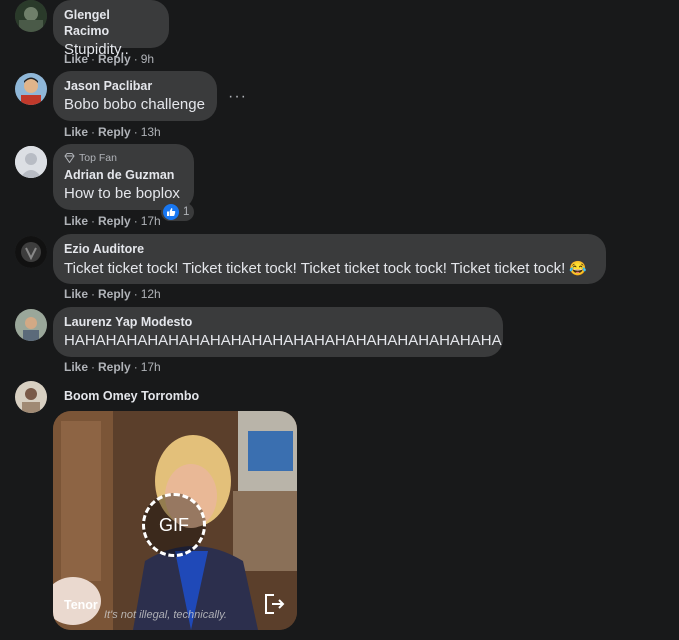  Describe the element at coordinates (578, 268) in the screenshot. I see `laughing-emoji: 😂` at that location.